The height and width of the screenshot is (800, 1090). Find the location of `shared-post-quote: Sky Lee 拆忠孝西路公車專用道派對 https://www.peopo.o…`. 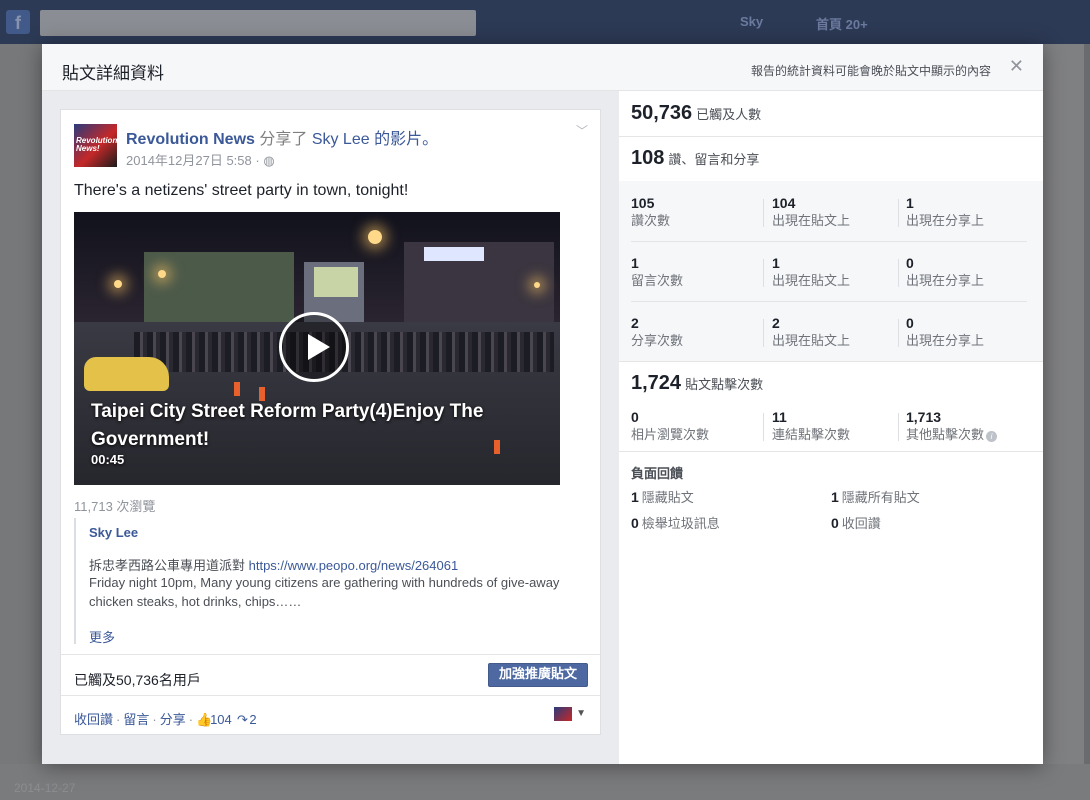

shared-post-quote: Sky Lee 拆忠孝西路公車專用道派對 https://www.peopo.o… is located at coordinates (324, 582).